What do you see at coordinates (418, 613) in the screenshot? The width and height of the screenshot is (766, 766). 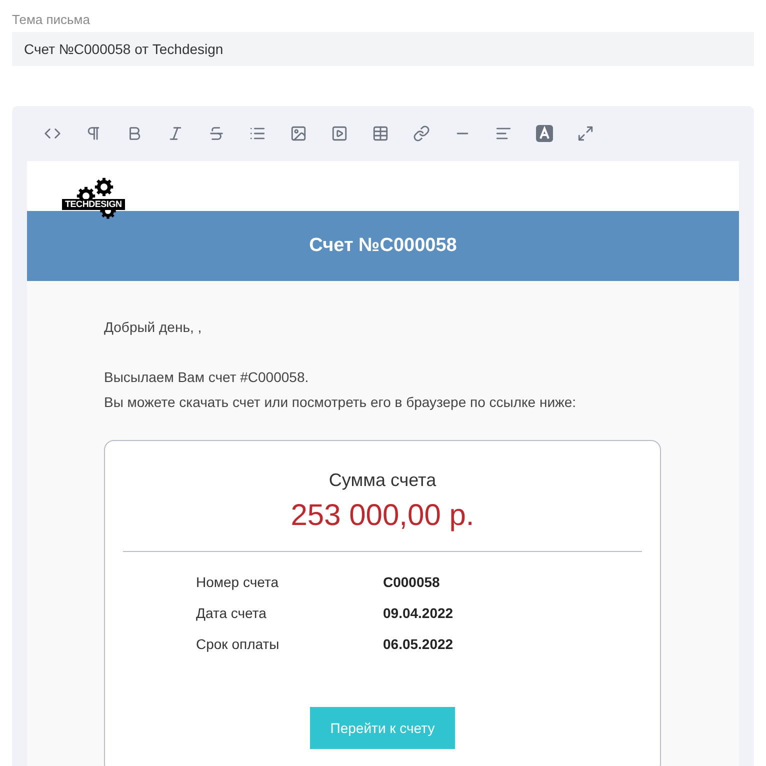 I see `detail-value: 09.04.2022` at bounding box center [418, 613].